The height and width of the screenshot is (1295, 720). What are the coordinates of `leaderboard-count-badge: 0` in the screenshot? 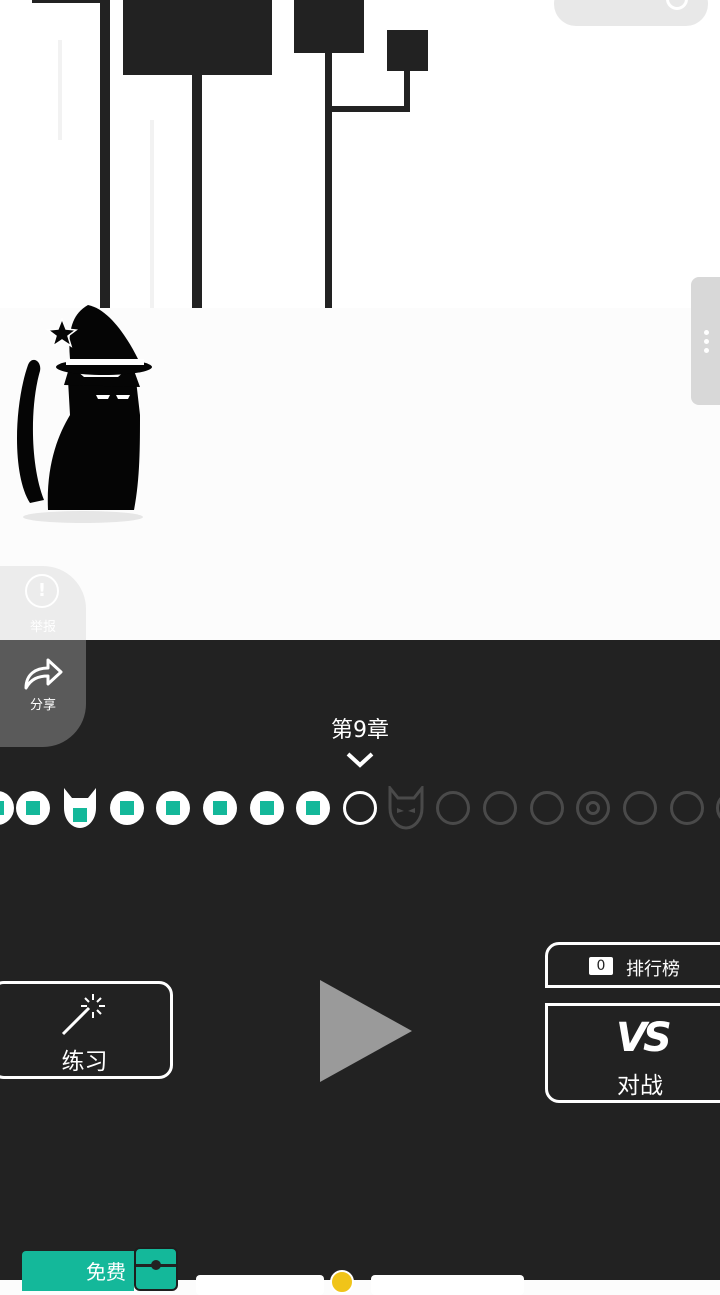 It's located at (601, 966).